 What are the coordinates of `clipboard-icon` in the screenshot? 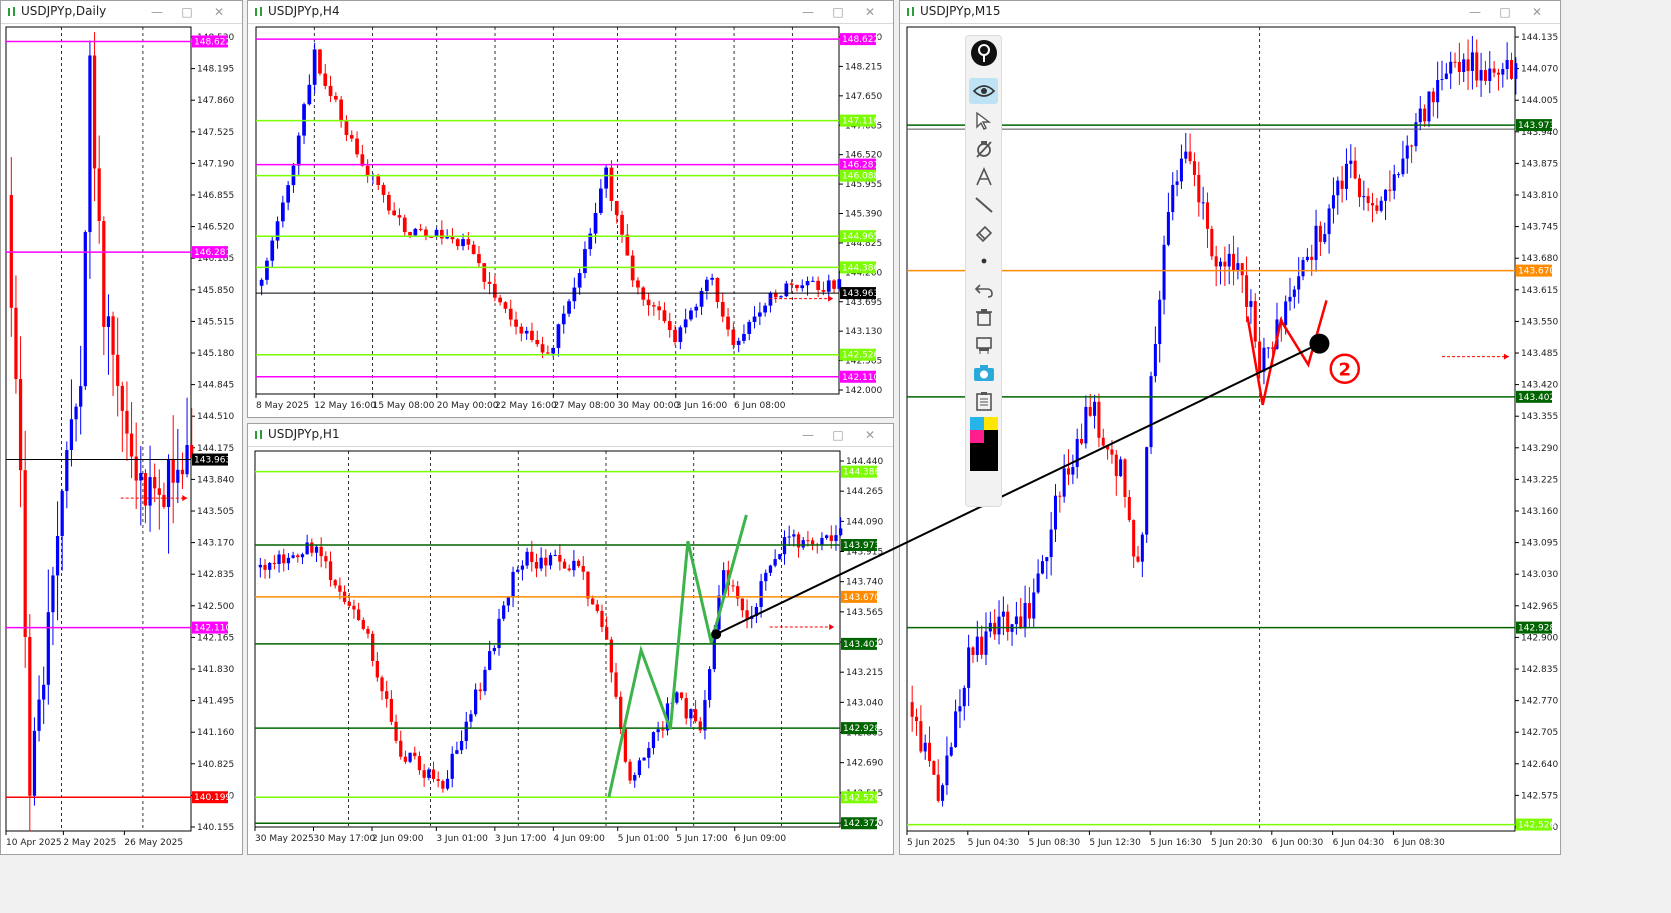 It's located at (983, 401).